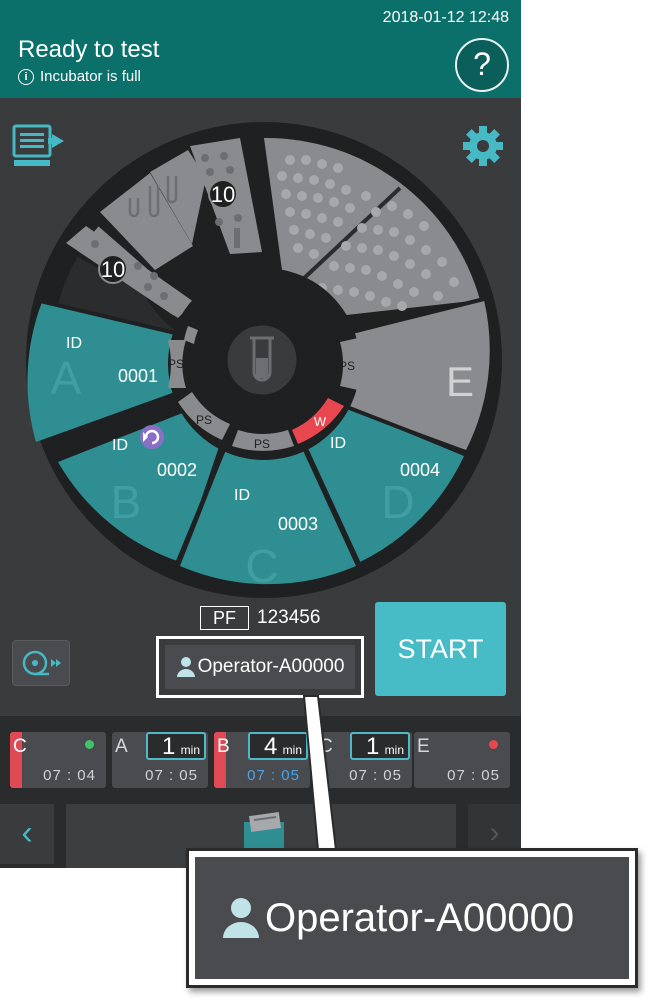  What do you see at coordinates (27, 834) in the screenshot?
I see `nav-back-button: ‹` at bounding box center [27, 834].